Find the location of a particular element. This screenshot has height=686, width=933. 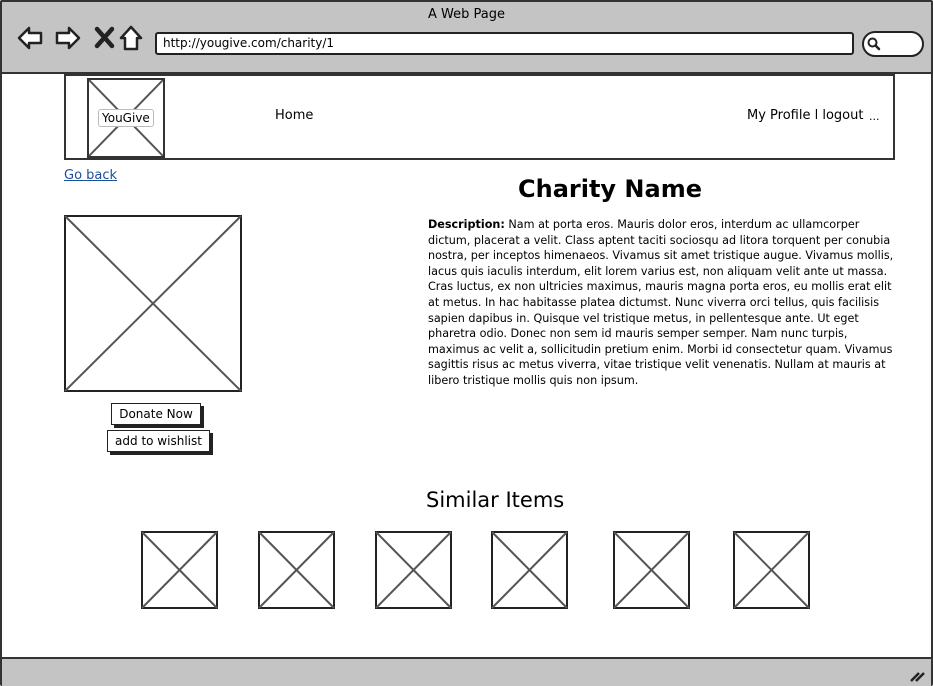

similar-items-heading: Similar Items is located at coordinates (495, 500).